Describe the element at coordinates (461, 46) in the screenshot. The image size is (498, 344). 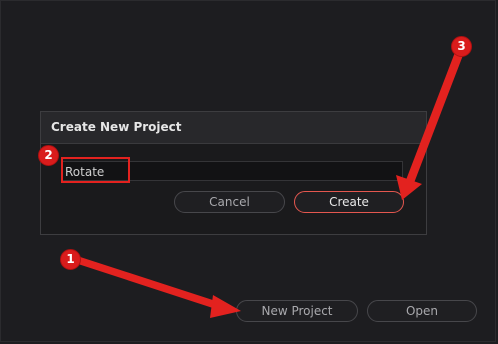
I see `step-badge-3: 3` at that location.